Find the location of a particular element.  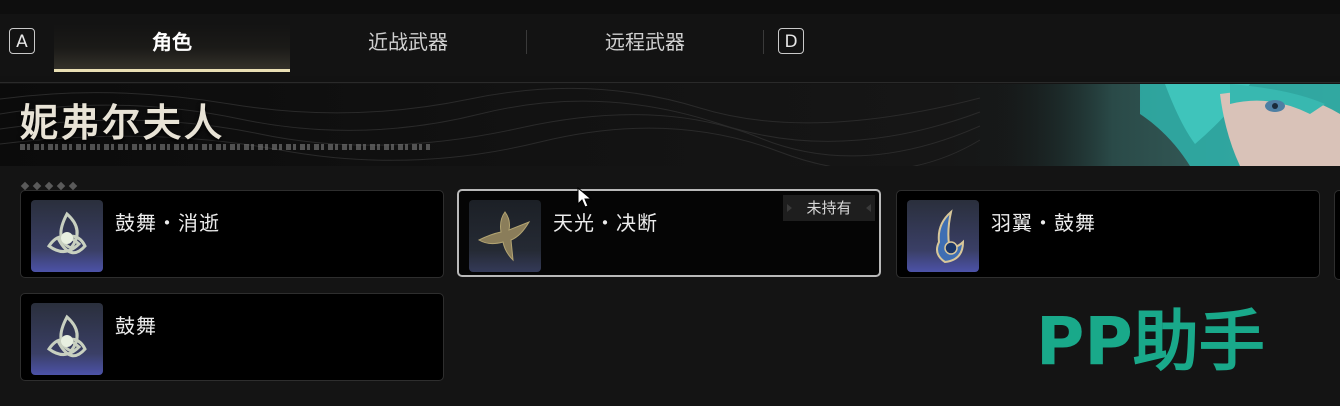

character-portrait is located at coordinates (1165, 125).